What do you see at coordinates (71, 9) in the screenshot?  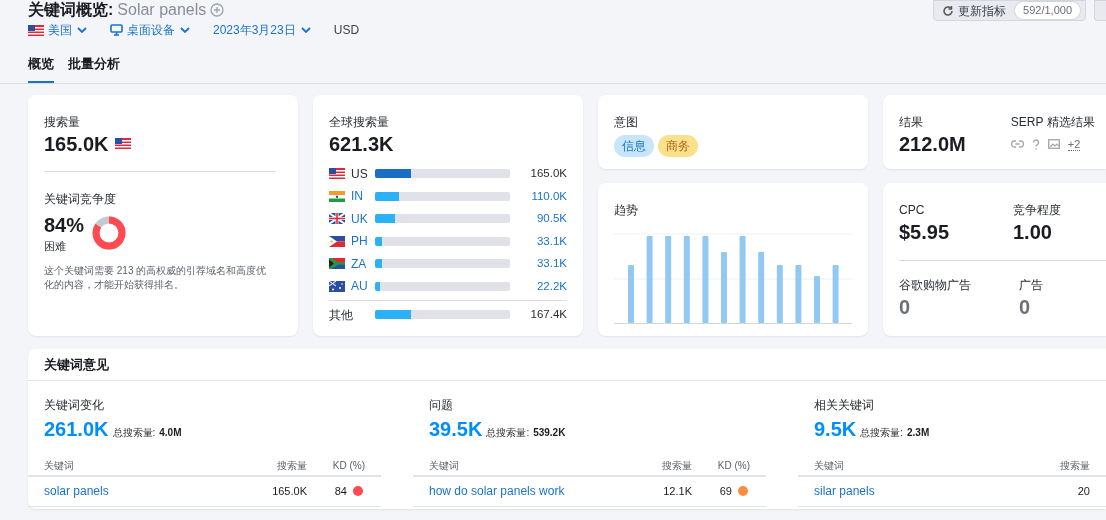 I see `page-title: 关键词概览:` at bounding box center [71, 9].